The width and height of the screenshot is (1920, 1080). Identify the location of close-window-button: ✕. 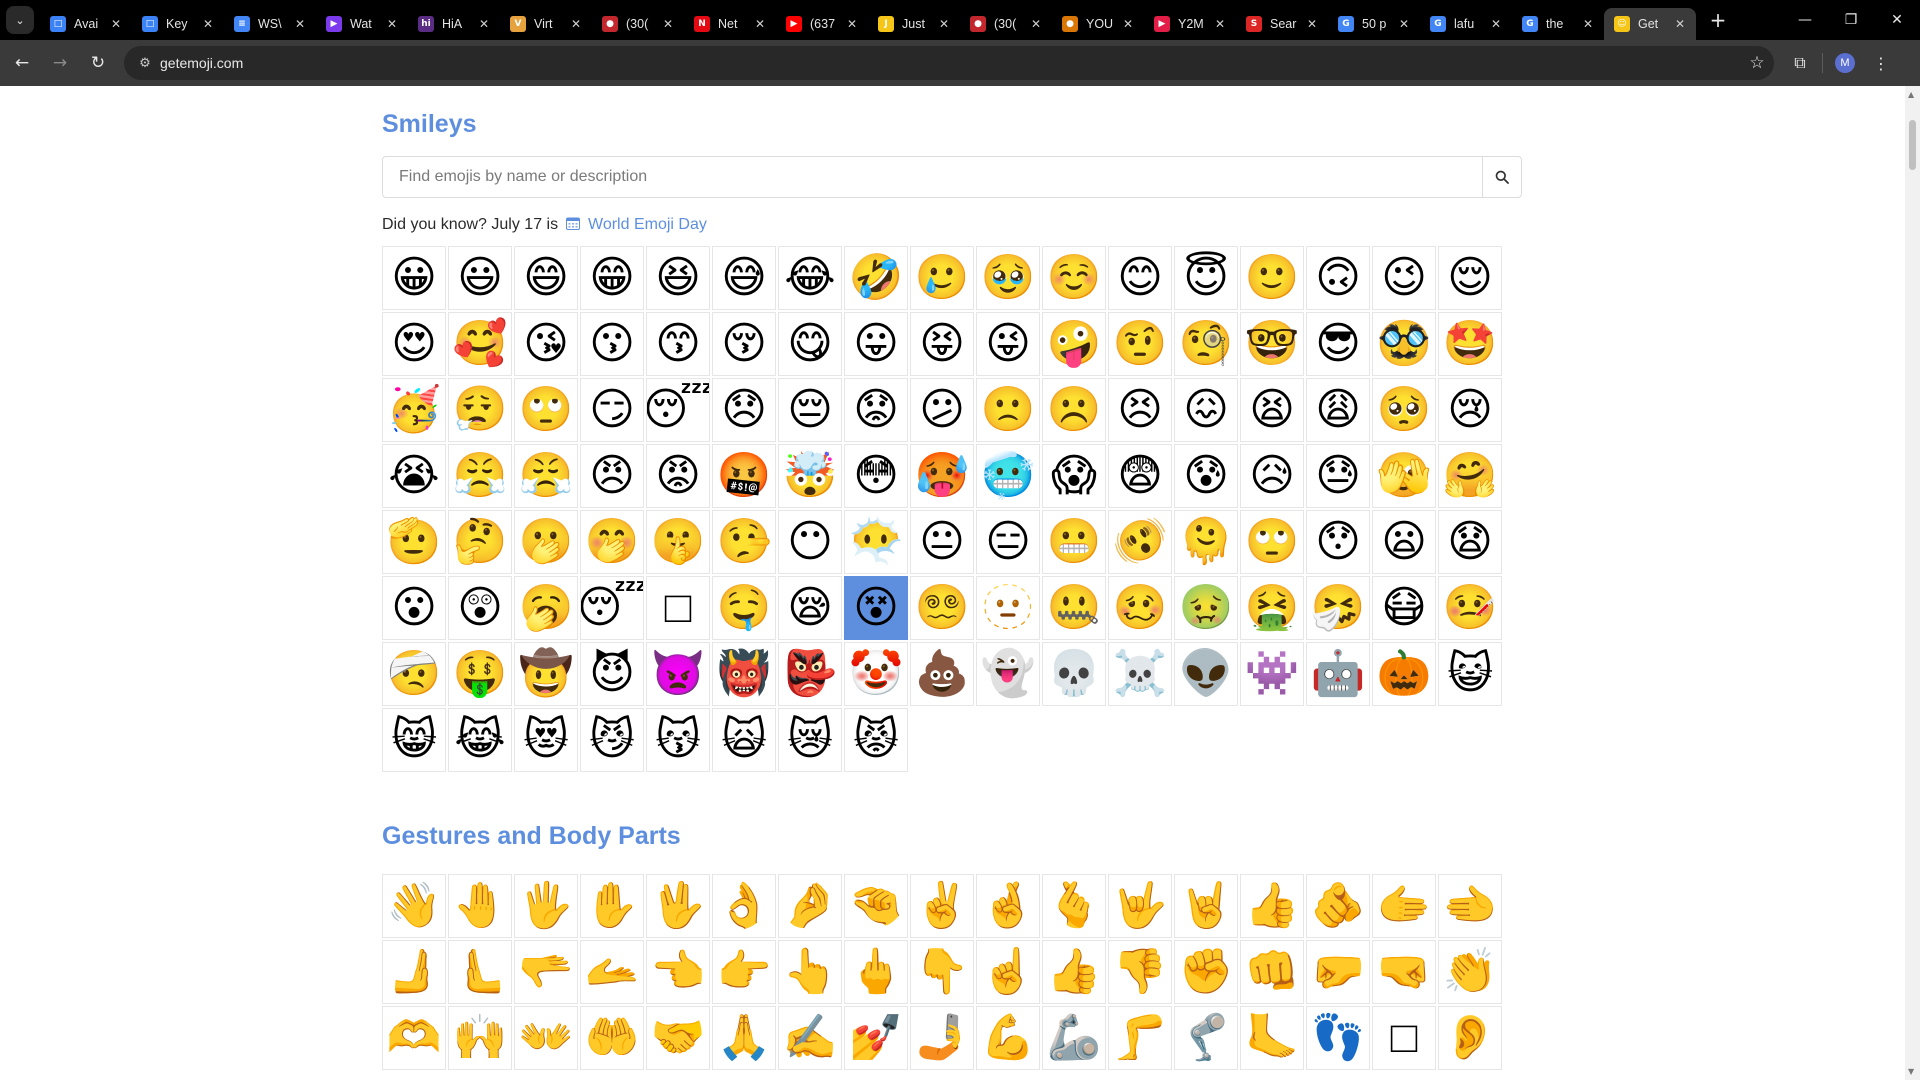
(1897, 20).